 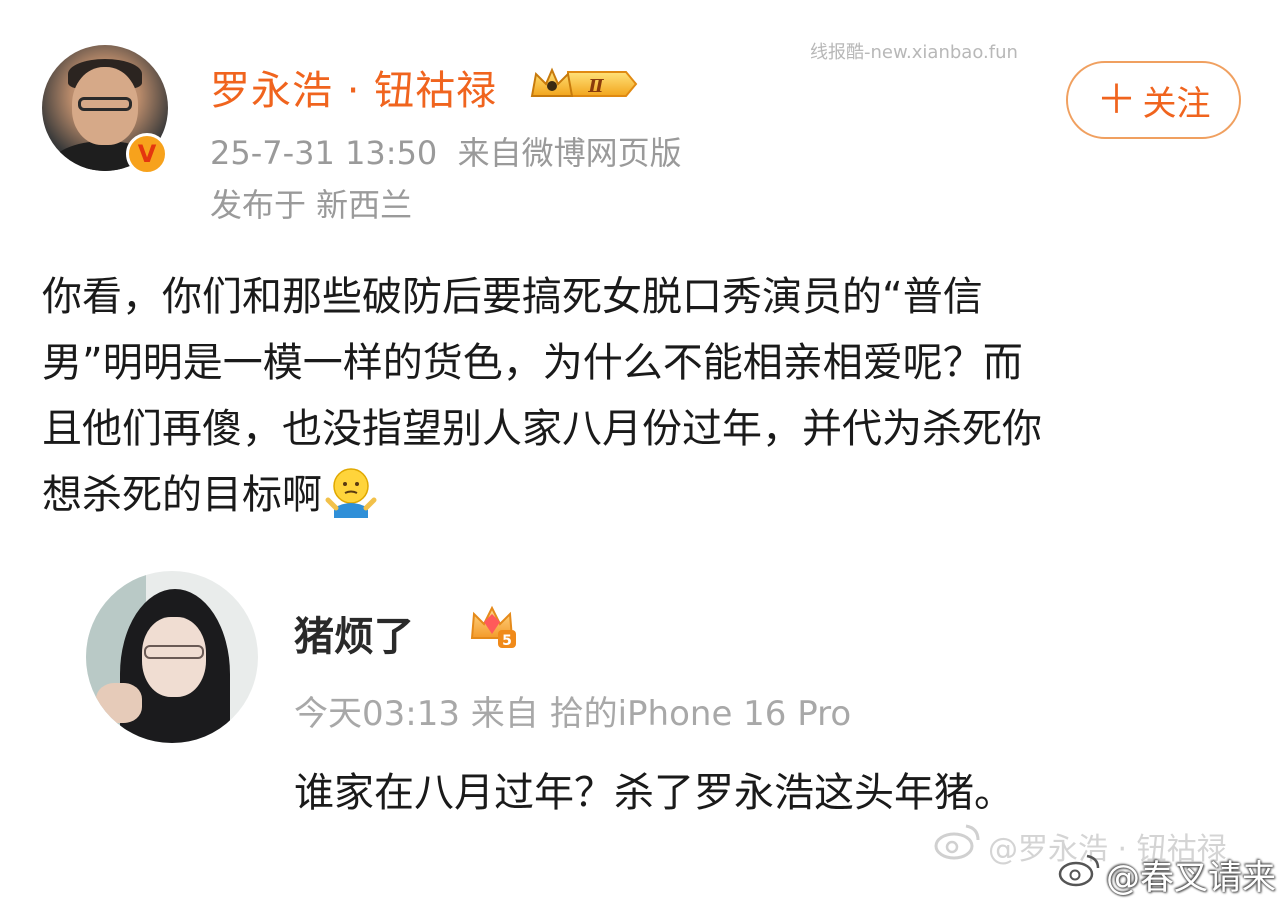 I want to click on post-line: 你看，你们和那些破防后要搞死女脱口秀演员的“普信, so click(x=512, y=297).